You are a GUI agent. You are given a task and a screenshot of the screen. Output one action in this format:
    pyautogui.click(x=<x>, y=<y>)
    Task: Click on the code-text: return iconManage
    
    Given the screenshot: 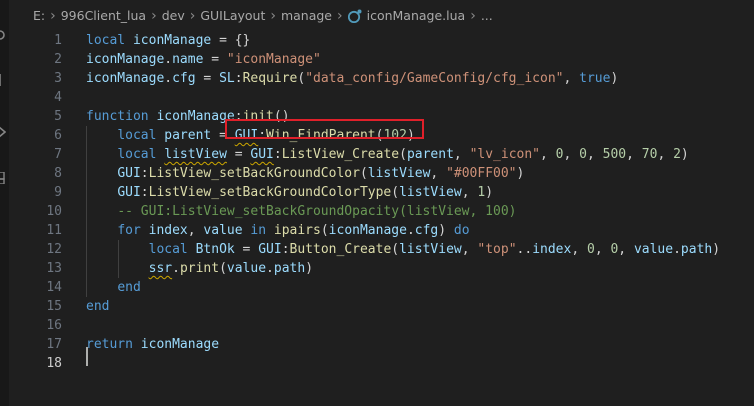 What is the action you would take?
    pyautogui.click(x=152, y=344)
    